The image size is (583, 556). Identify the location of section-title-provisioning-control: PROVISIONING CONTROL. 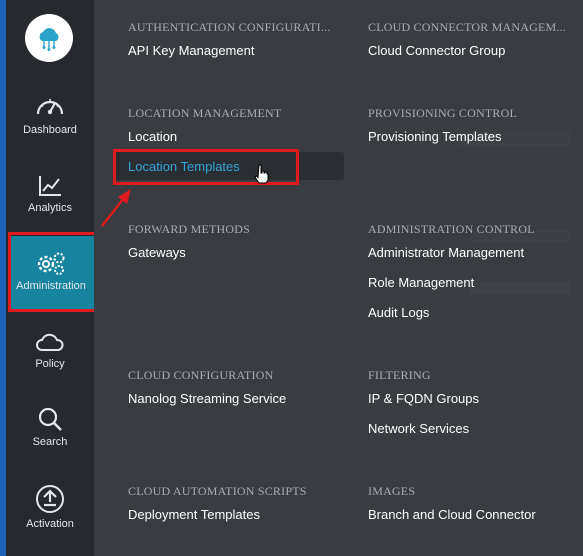
(443, 113).